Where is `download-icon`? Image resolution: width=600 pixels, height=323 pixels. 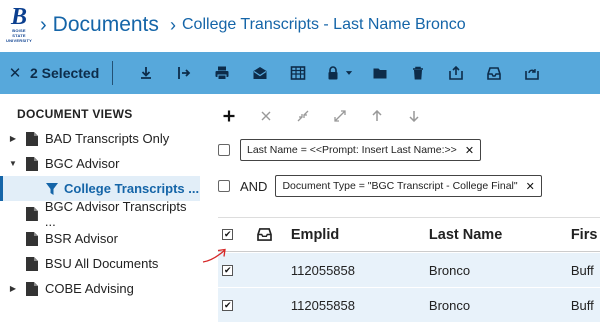 download-icon is located at coordinates (146, 73).